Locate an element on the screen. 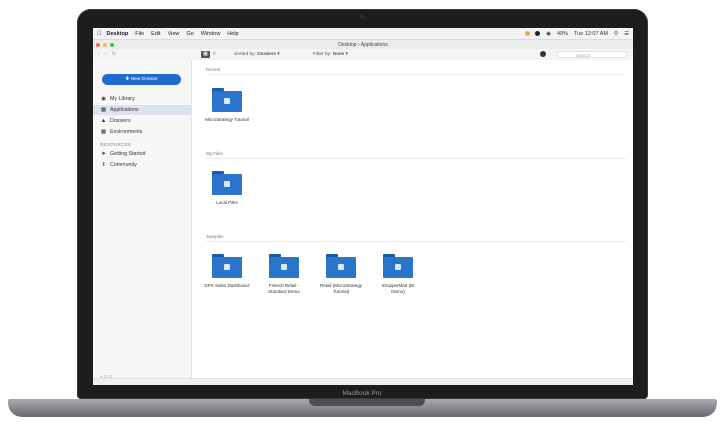 The width and height of the screenshot is (725, 427). search-input: Search is located at coordinates (592, 54).